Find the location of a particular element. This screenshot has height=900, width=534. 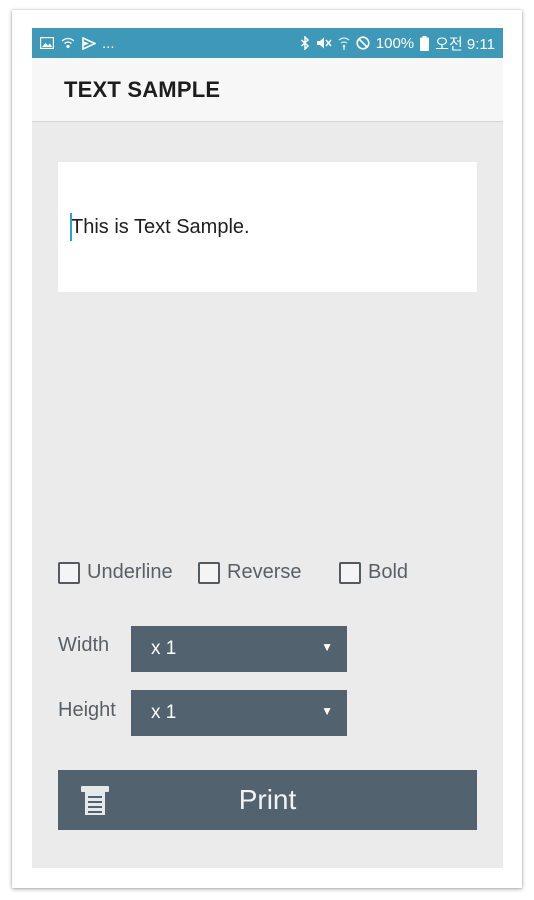

clock: 오전 9:11 is located at coordinates (465, 44).